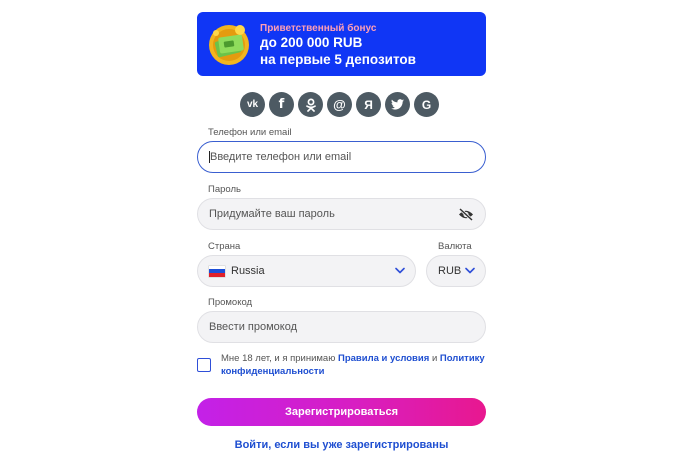 The height and width of the screenshot is (470, 700). What do you see at coordinates (450, 271) in the screenshot?
I see `currency-value: RUB` at bounding box center [450, 271].